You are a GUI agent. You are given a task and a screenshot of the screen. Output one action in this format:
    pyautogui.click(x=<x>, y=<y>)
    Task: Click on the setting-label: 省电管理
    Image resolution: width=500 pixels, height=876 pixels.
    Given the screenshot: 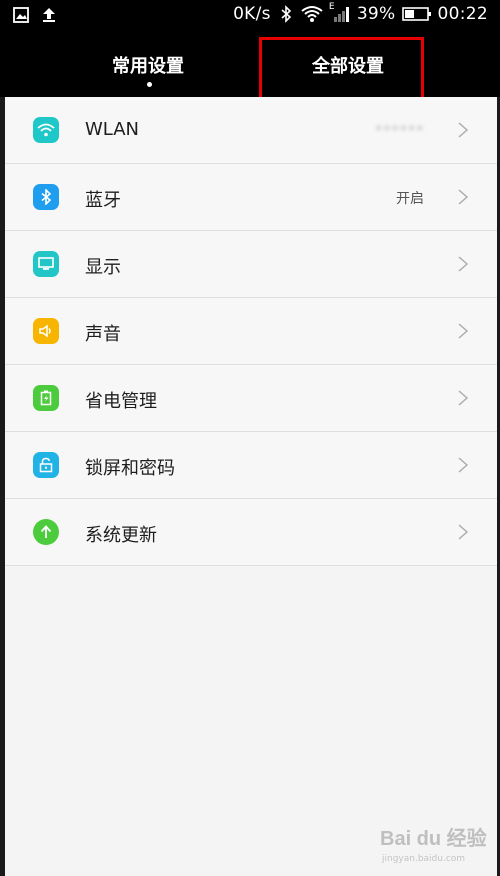 What is the action you would take?
    pyautogui.click(x=121, y=401)
    